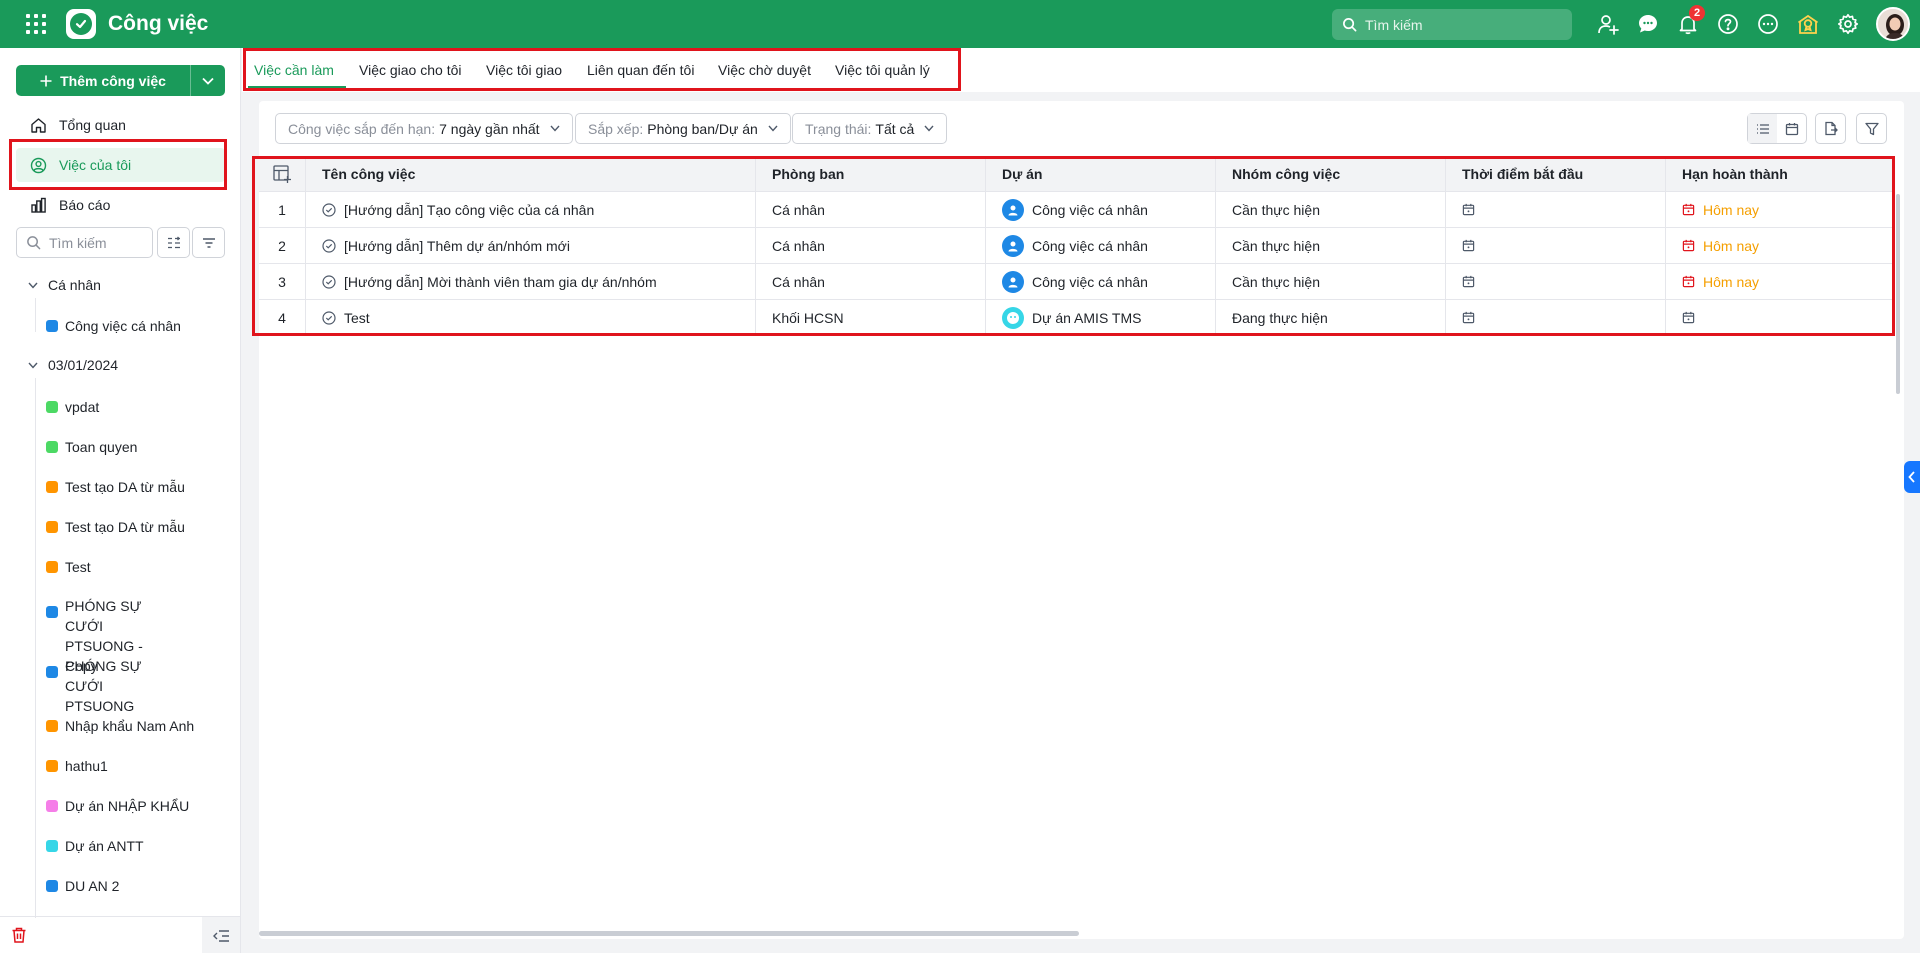  What do you see at coordinates (1898, 294) in the screenshot?
I see `vertical-scrollbar` at bounding box center [1898, 294].